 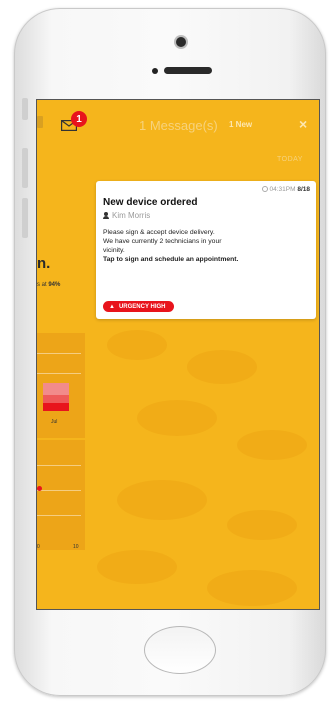 I want to click on chart-point, so click(x=39, y=488).